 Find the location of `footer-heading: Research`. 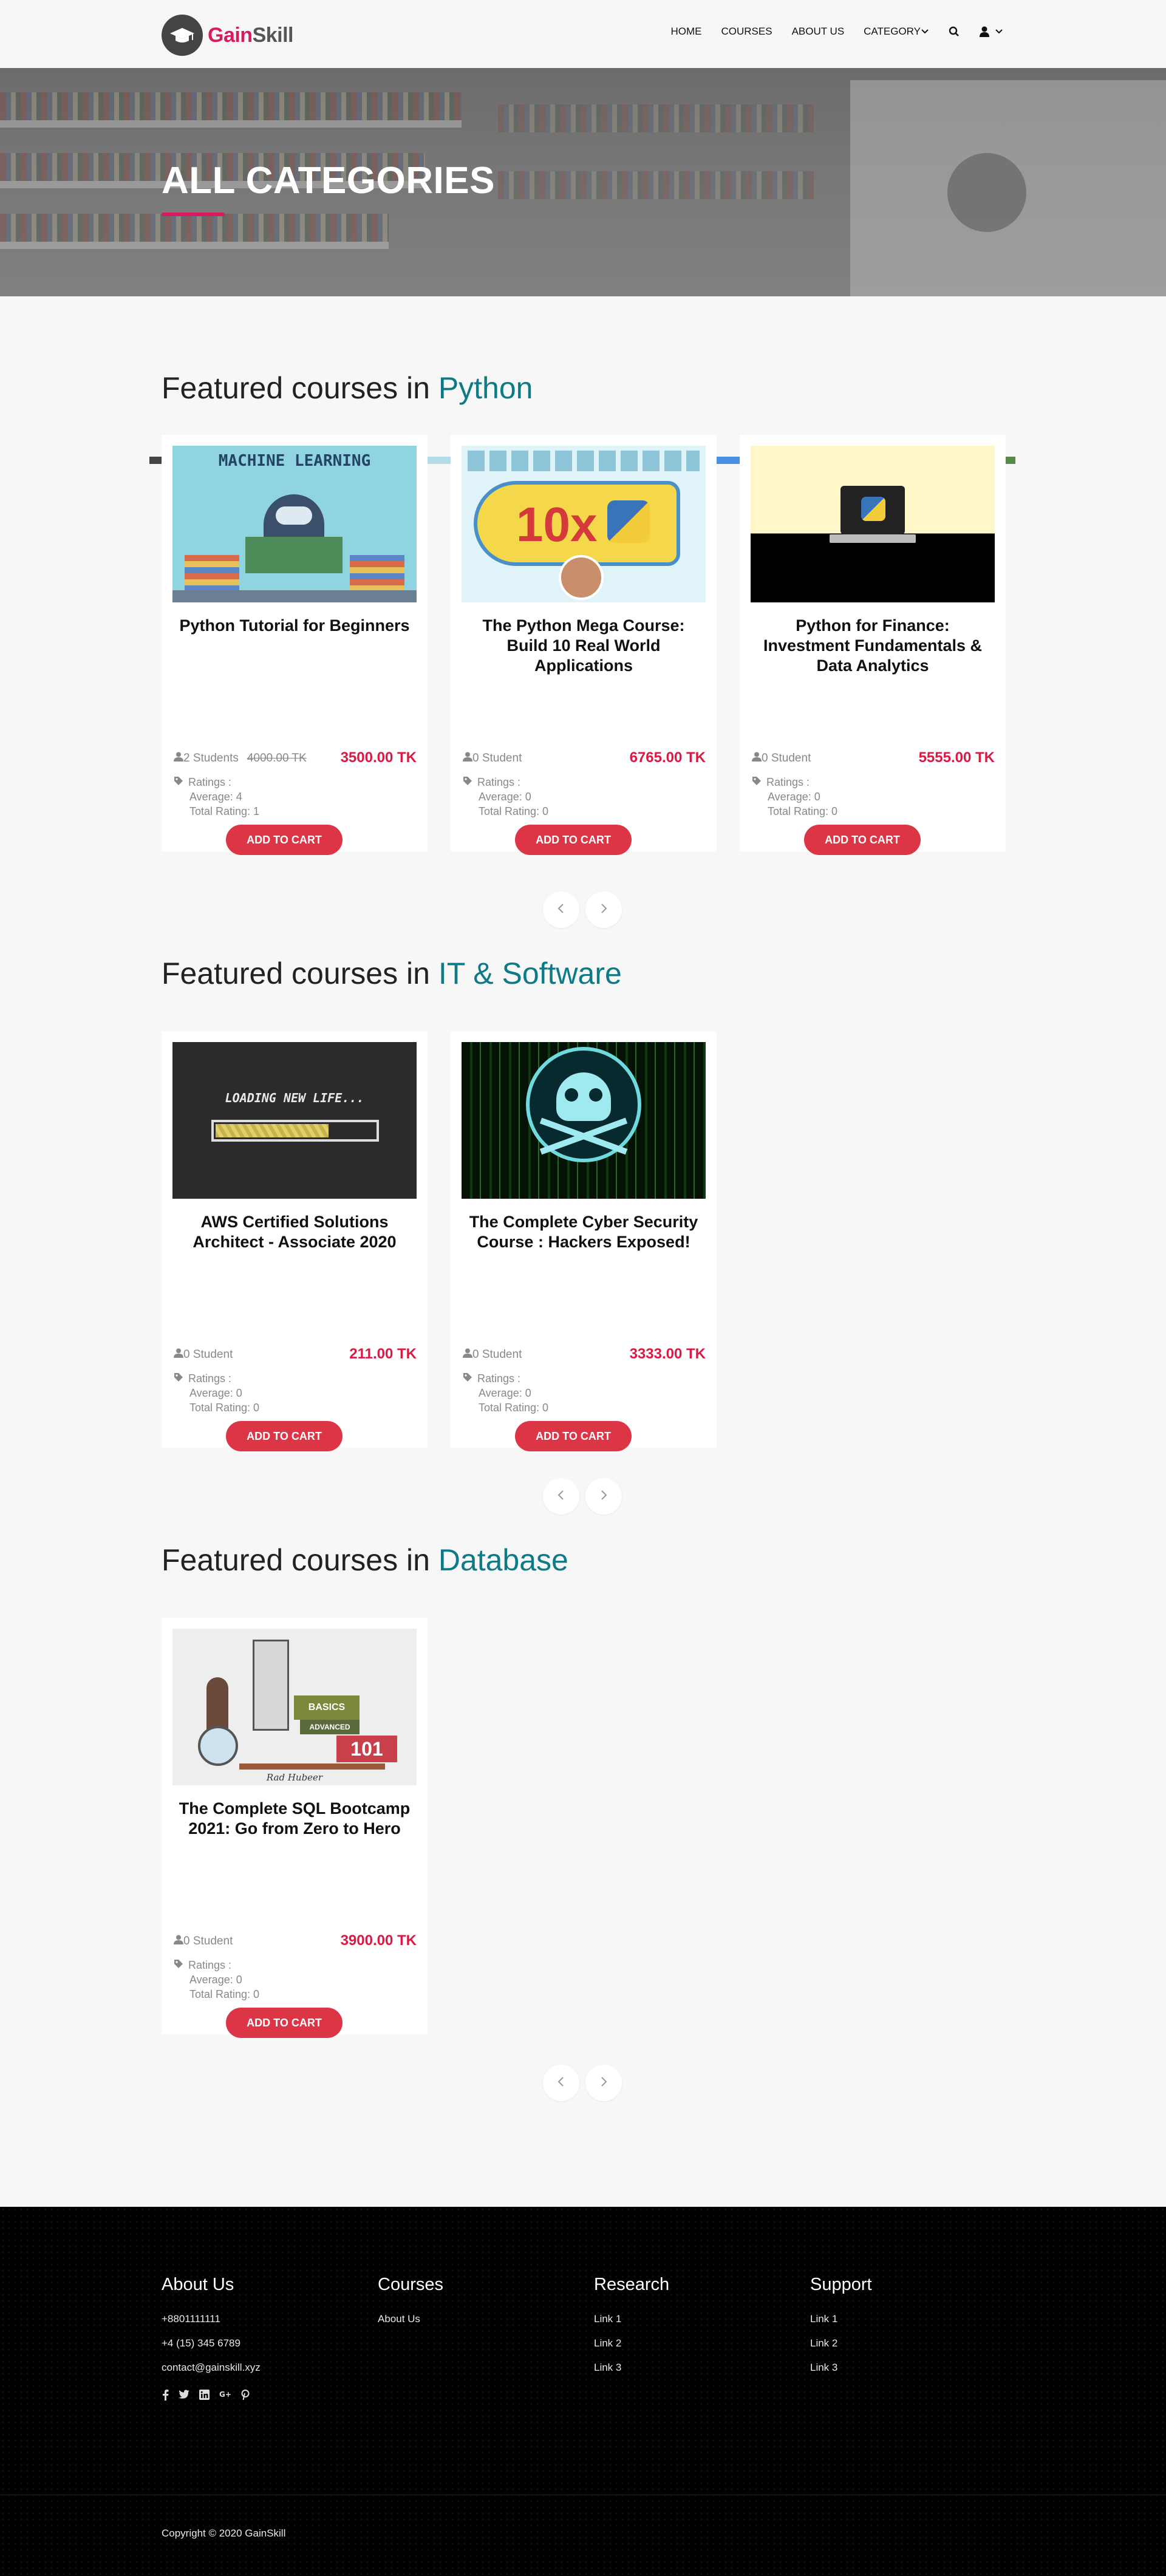

footer-heading: Research is located at coordinates (632, 2284).